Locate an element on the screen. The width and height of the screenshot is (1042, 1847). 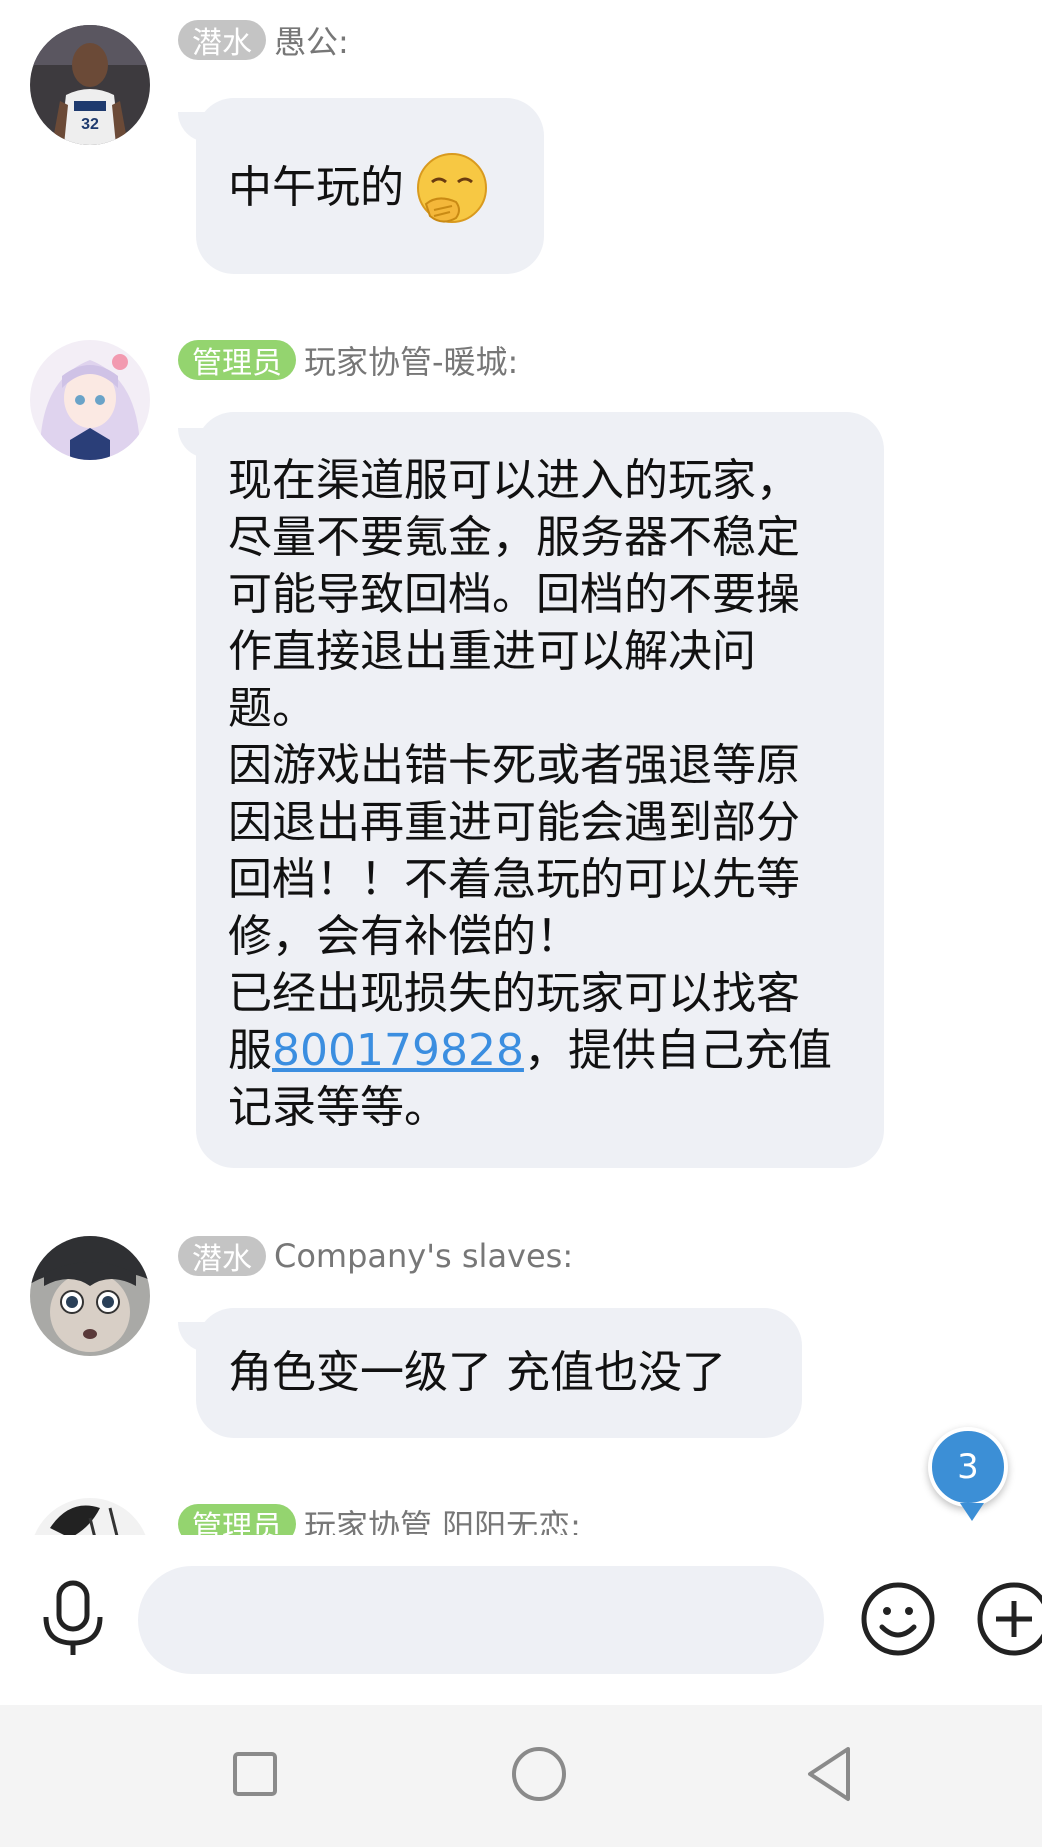
phone-number-link: 800179828 is located at coordinates (398, 1050).